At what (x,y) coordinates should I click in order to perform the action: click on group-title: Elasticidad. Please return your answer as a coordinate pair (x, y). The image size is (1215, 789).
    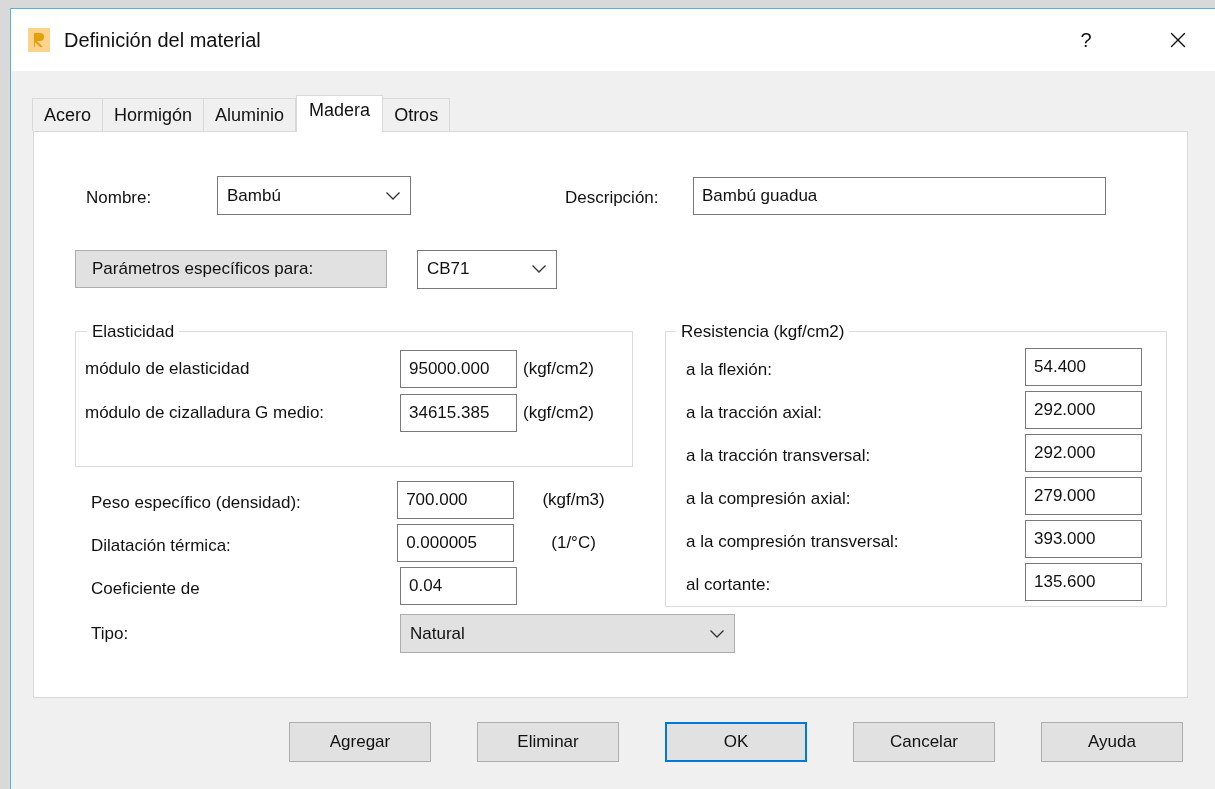
    Looking at the image, I should click on (133, 332).